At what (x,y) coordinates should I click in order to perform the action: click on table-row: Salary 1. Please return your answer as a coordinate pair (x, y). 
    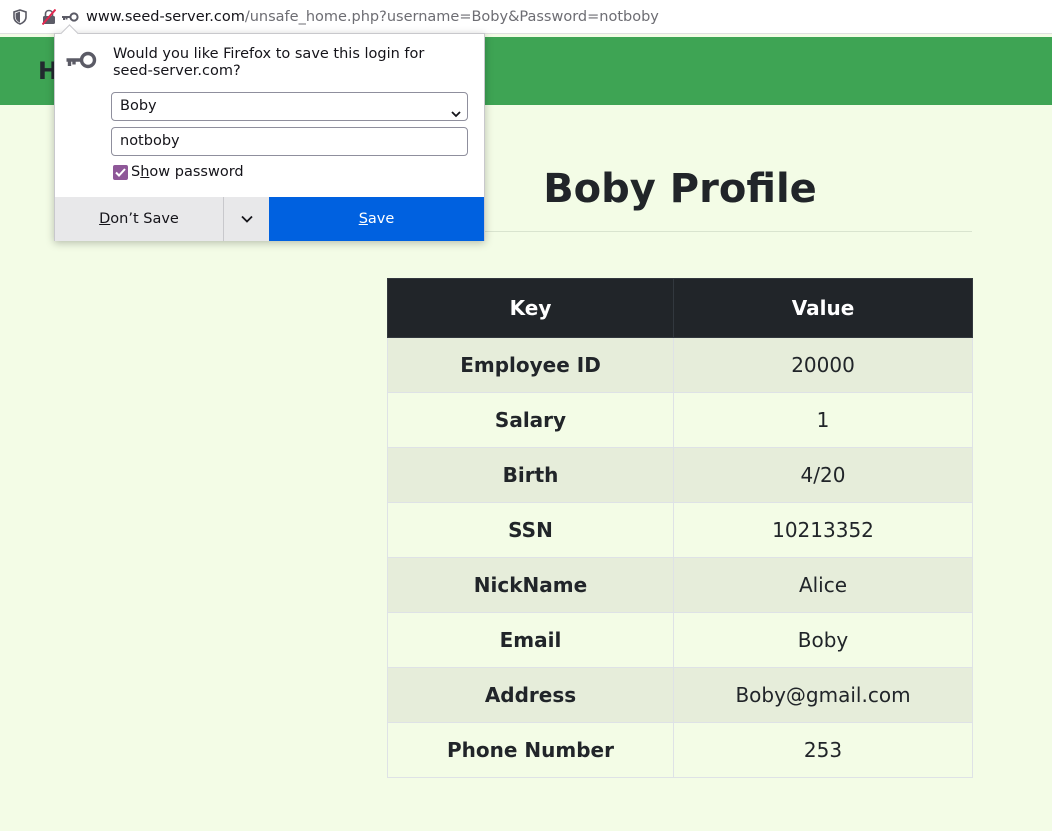
    Looking at the image, I should click on (680, 420).